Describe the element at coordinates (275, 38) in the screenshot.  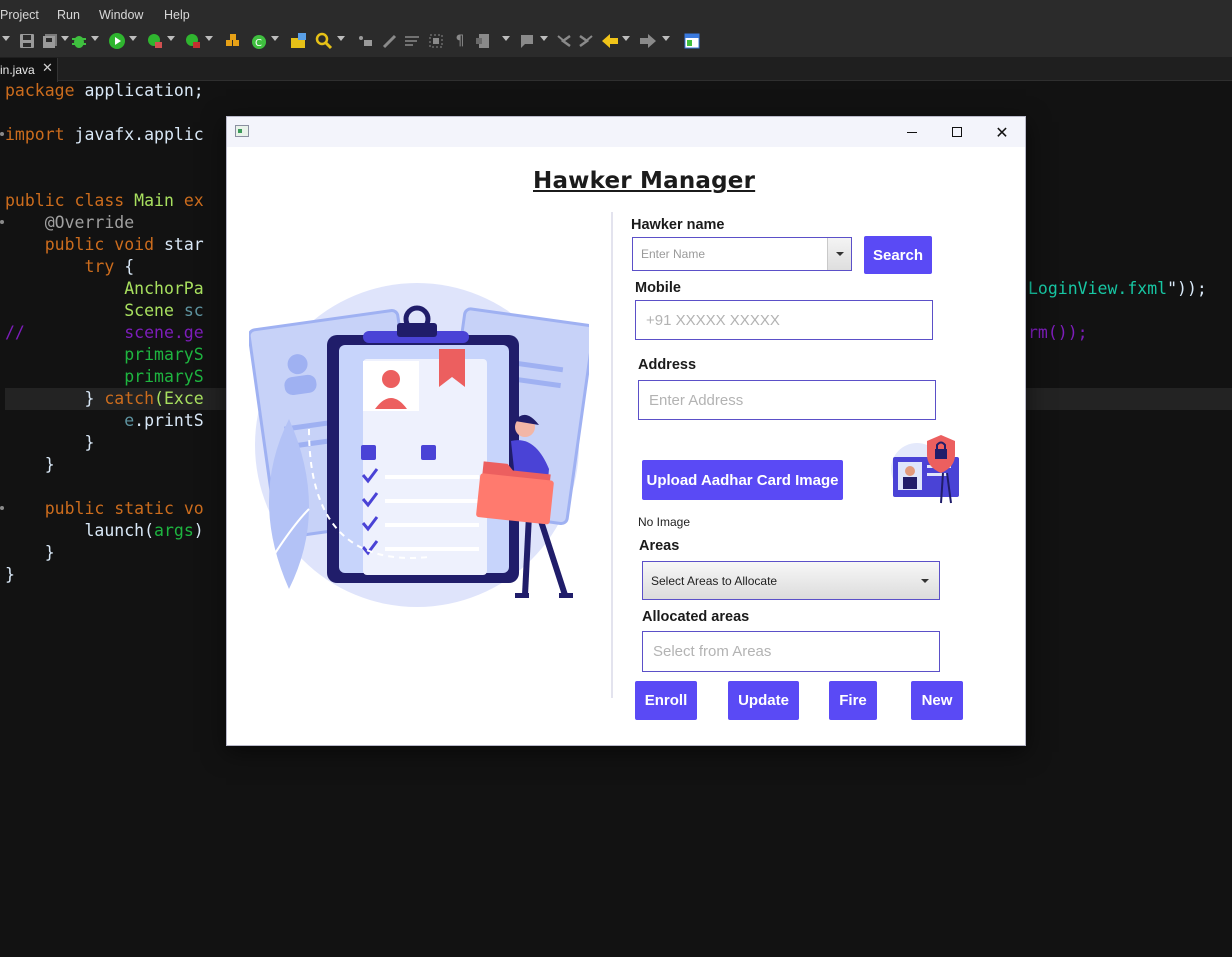
I see `new-class-dropdown-icon` at that location.